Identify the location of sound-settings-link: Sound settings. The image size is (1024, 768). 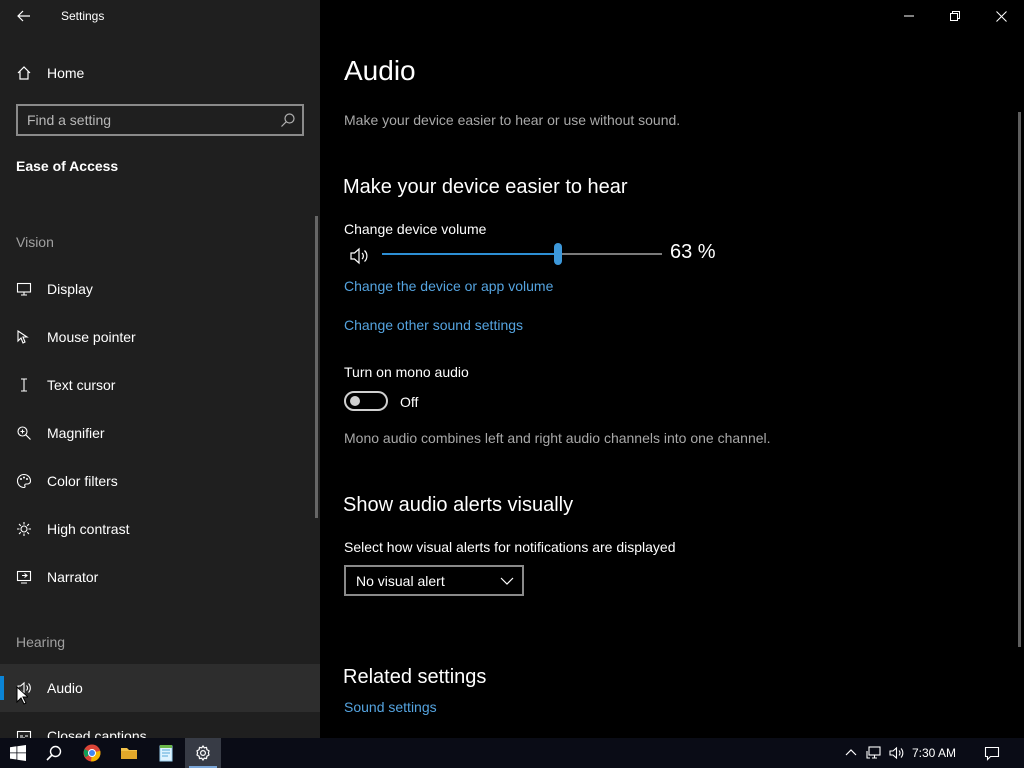
(390, 707).